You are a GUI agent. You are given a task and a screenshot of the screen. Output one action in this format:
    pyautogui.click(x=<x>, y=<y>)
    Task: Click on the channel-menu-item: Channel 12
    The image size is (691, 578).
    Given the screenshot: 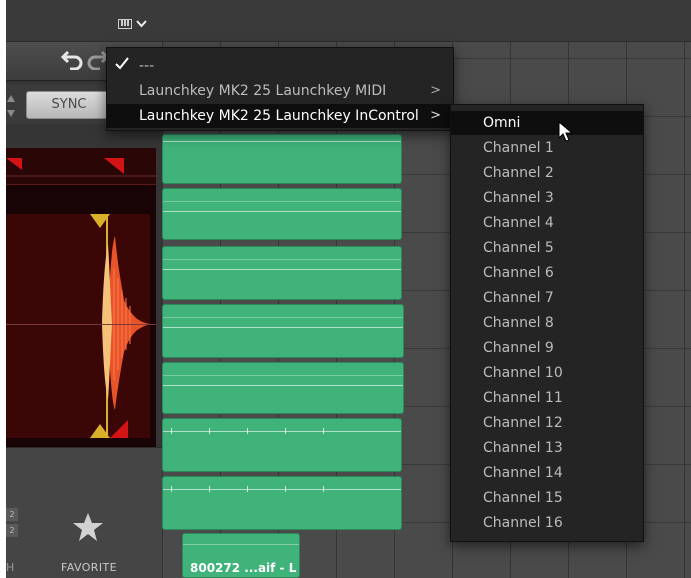 What is the action you would take?
    pyautogui.click(x=547, y=423)
    